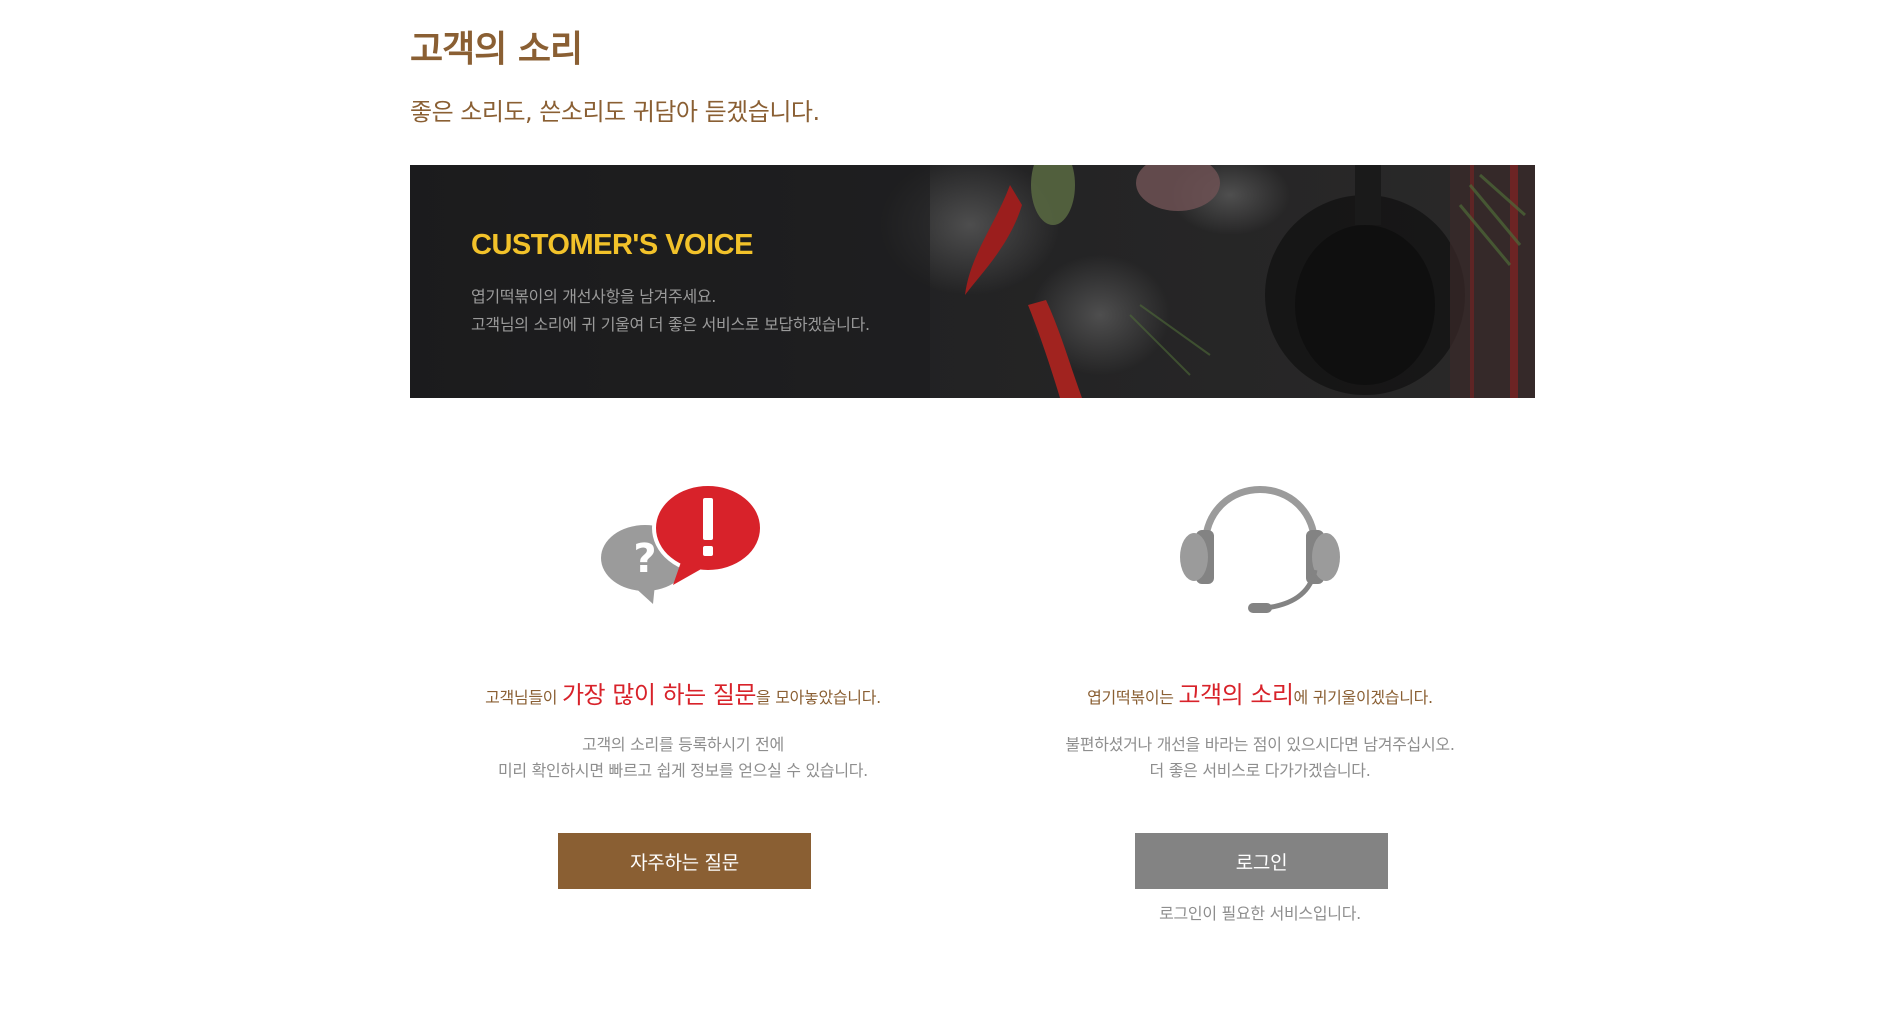 The image size is (1902, 1019). I want to click on banner-title: CUSTOMER'S VOICE, so click(612, 245).